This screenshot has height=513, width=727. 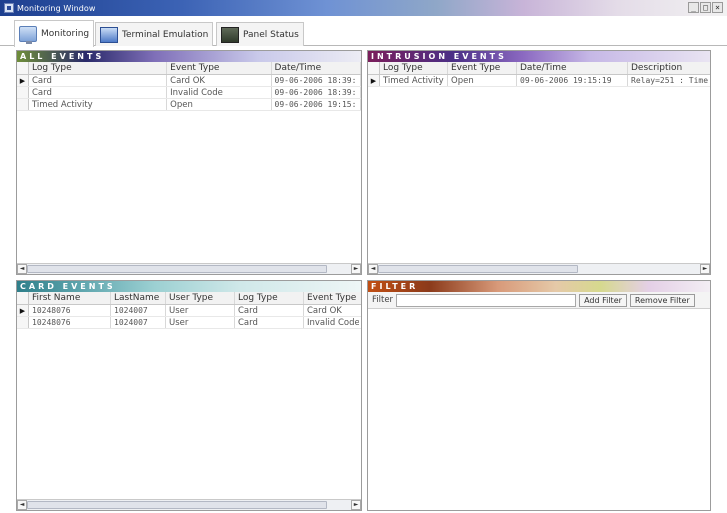 I want to click on filter-bar: Filter Add Filter Remove Filter, so click(x=539, y=300).